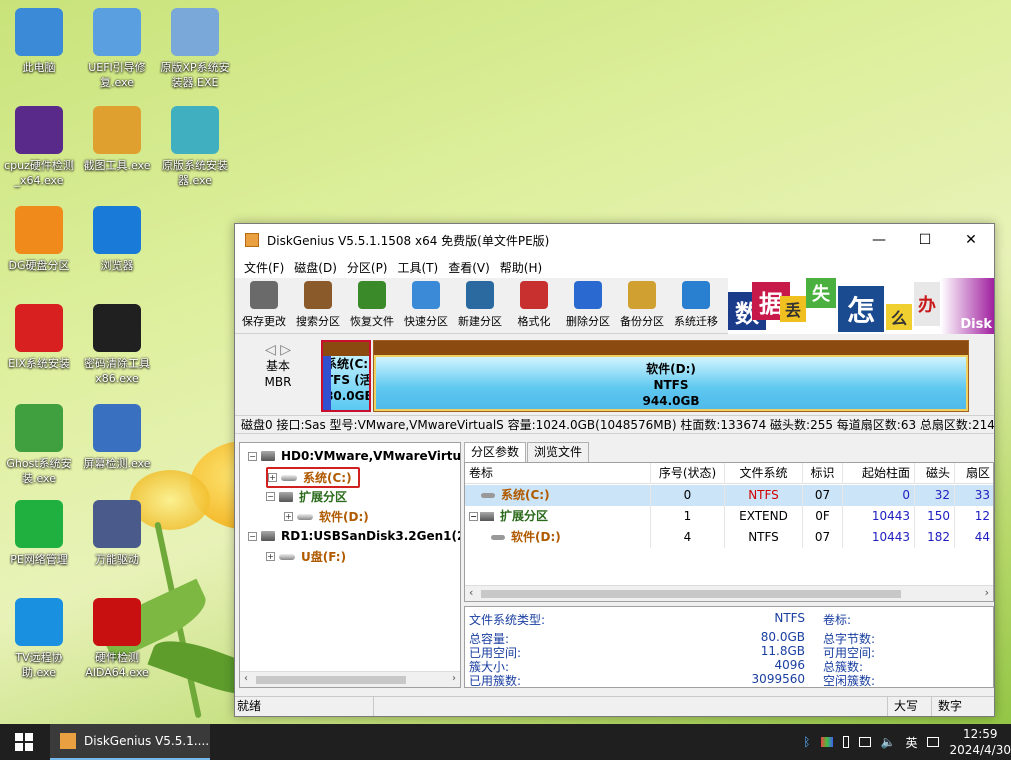 The width and height of the screenshot is (1011, 760). I want to click on partition-usage-bar, so click(327, 383).